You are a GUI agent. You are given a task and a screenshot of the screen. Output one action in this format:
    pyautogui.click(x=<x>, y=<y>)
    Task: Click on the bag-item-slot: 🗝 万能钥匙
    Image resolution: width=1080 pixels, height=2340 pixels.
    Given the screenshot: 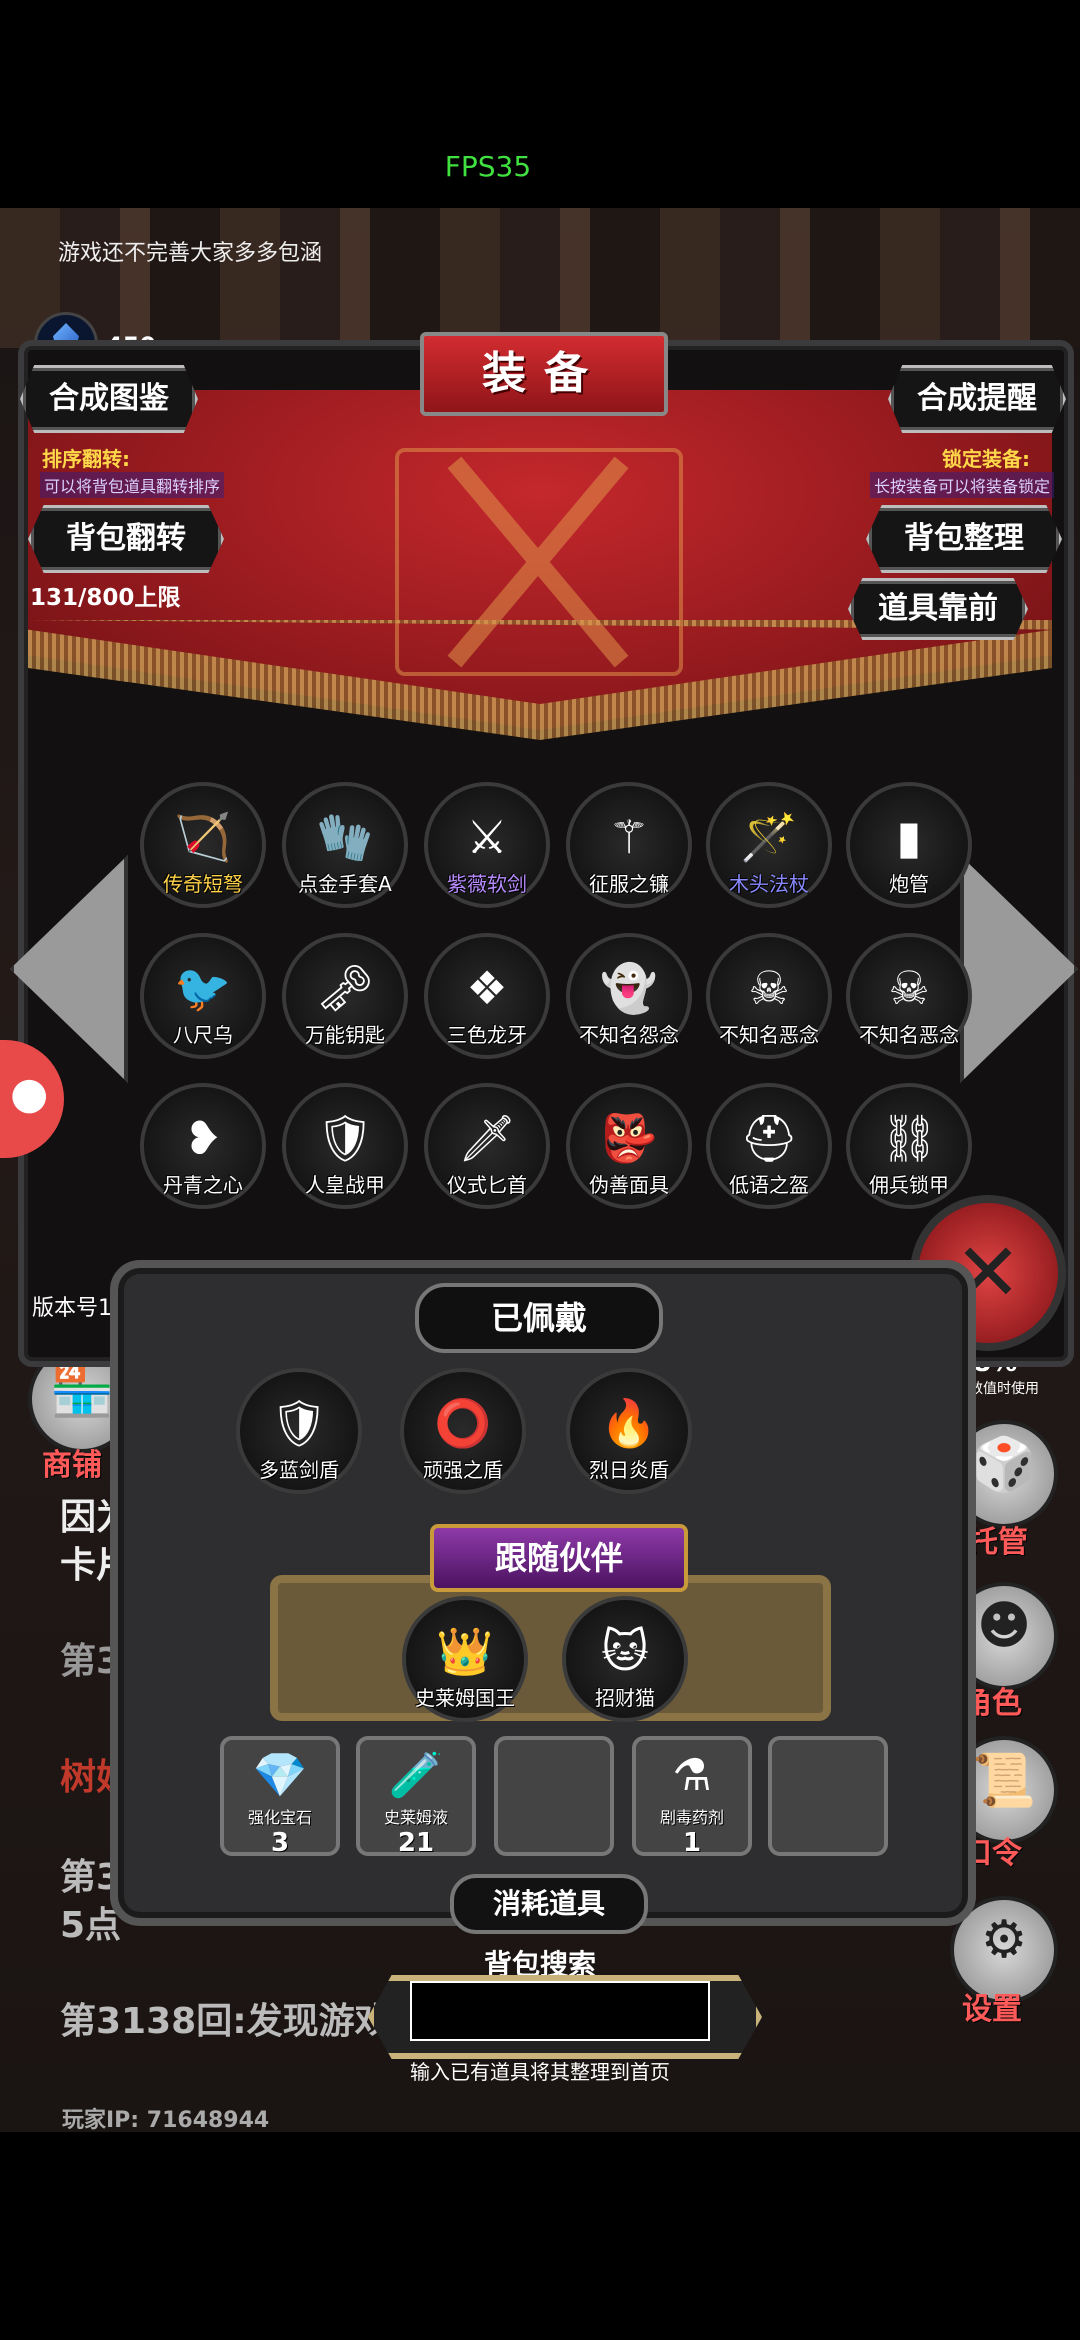 What is the action you would take?
    pyautogui.click(x=345, y=996)
    